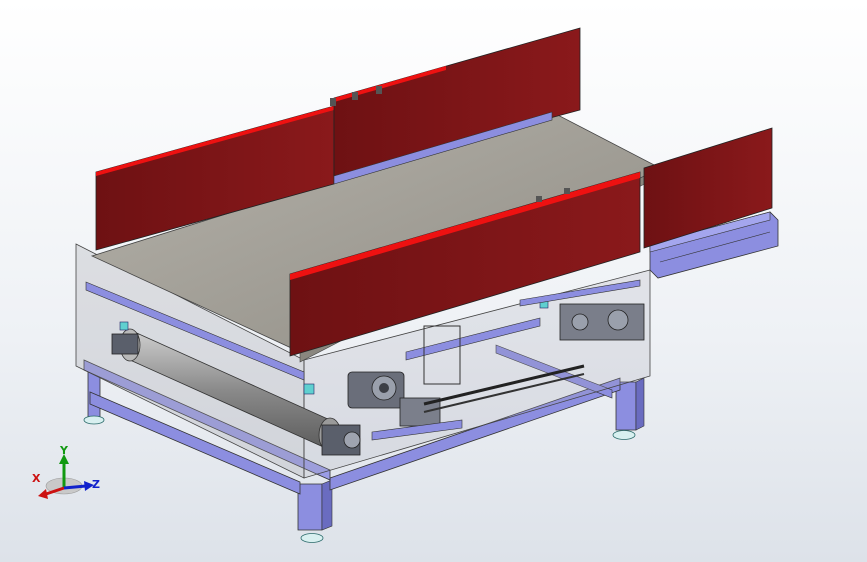 This screenshot has width=867, height=562. I want to click on coordinate-triad-icon: X Y Z, so click(66, 471).